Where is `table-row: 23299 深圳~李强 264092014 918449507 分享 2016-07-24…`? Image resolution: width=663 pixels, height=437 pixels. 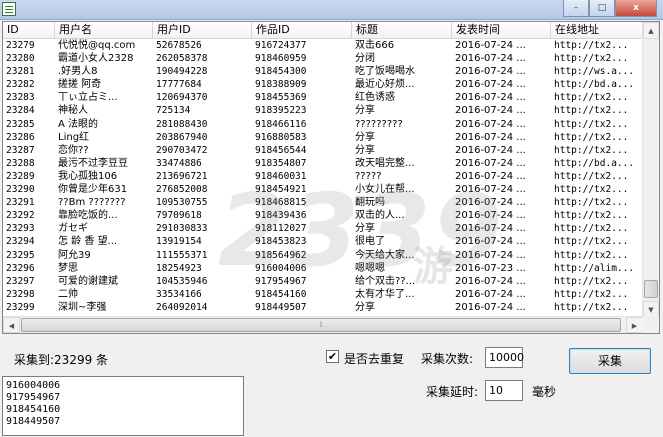
table-row: 23299 深圳~李强 264092014 918449507 分享 2016-07-24… is located at coordinates (331, 307).